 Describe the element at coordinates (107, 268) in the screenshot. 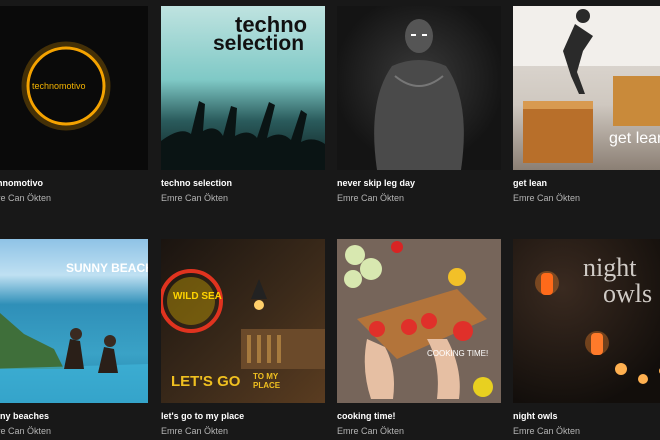

I see `cover-text: SUNNY BEACHES` at that location.